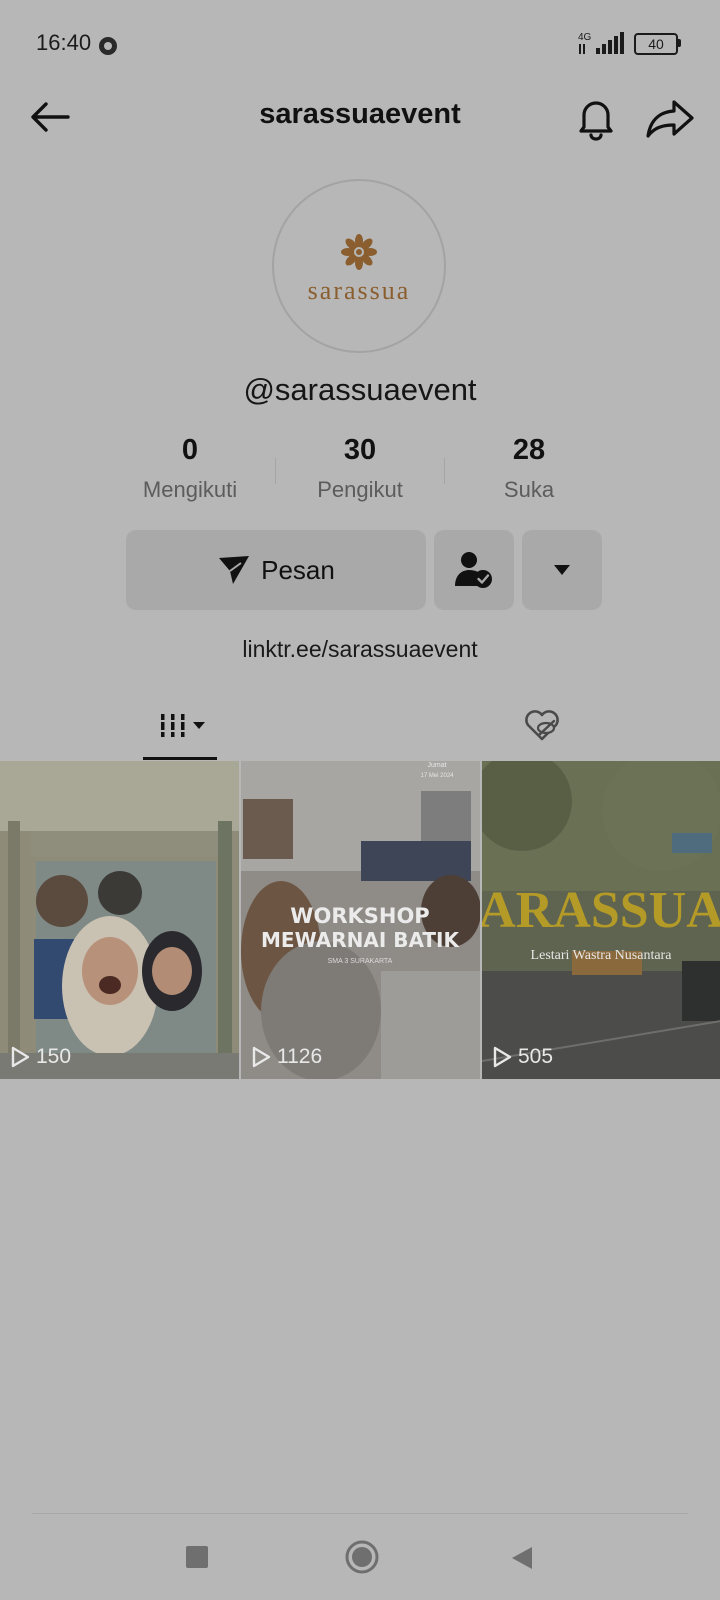 The image size is (720, 1600). What do you see at coordinates (602, 955) in the screenshot?
I see `thumbnail-overlay-subtitle: Lestari Wastra Nusantara` at bounding box center [602, 955].